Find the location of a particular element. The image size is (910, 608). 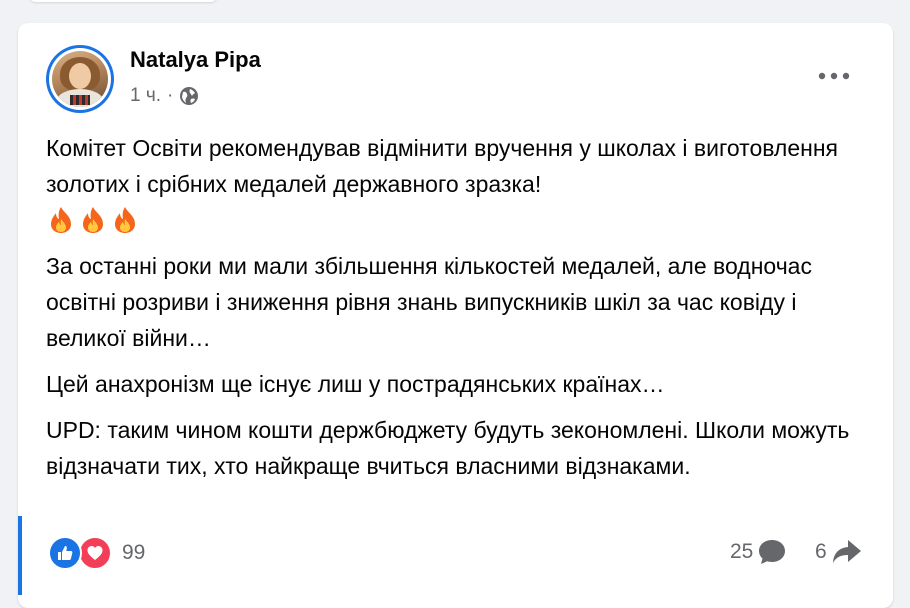

focus-indicator is located at coordinates (20, 555).